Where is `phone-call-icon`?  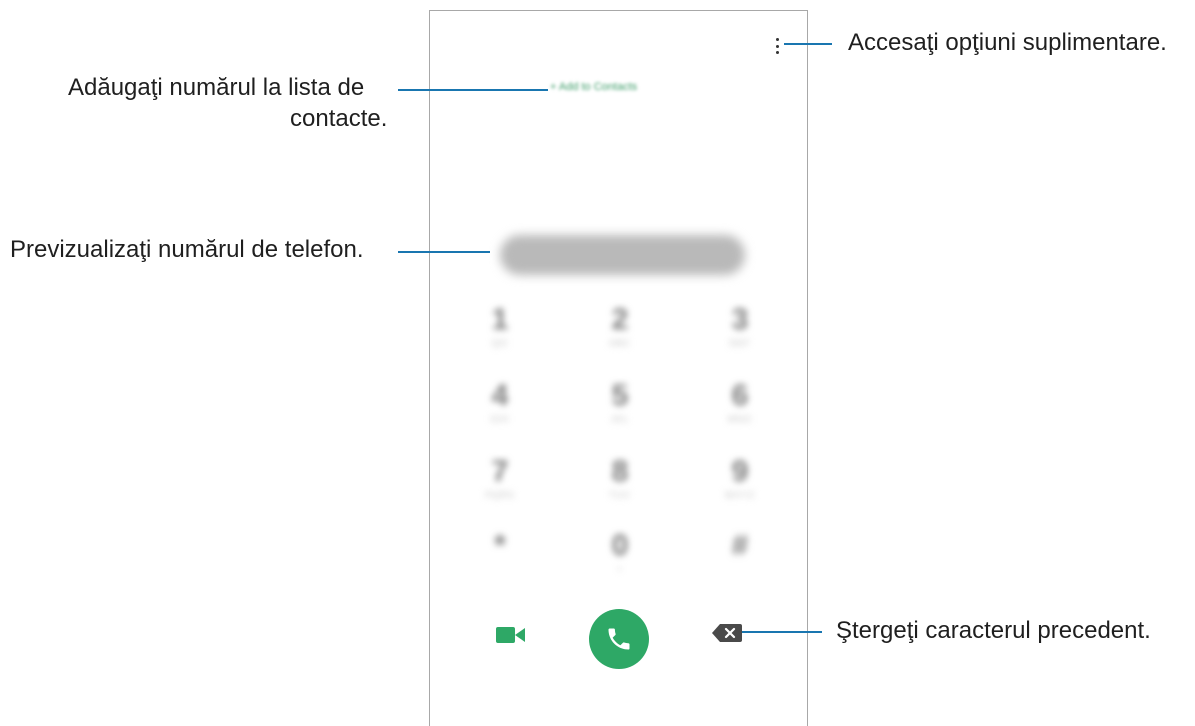
phone-call-icon is located at coordinates (619, 639).